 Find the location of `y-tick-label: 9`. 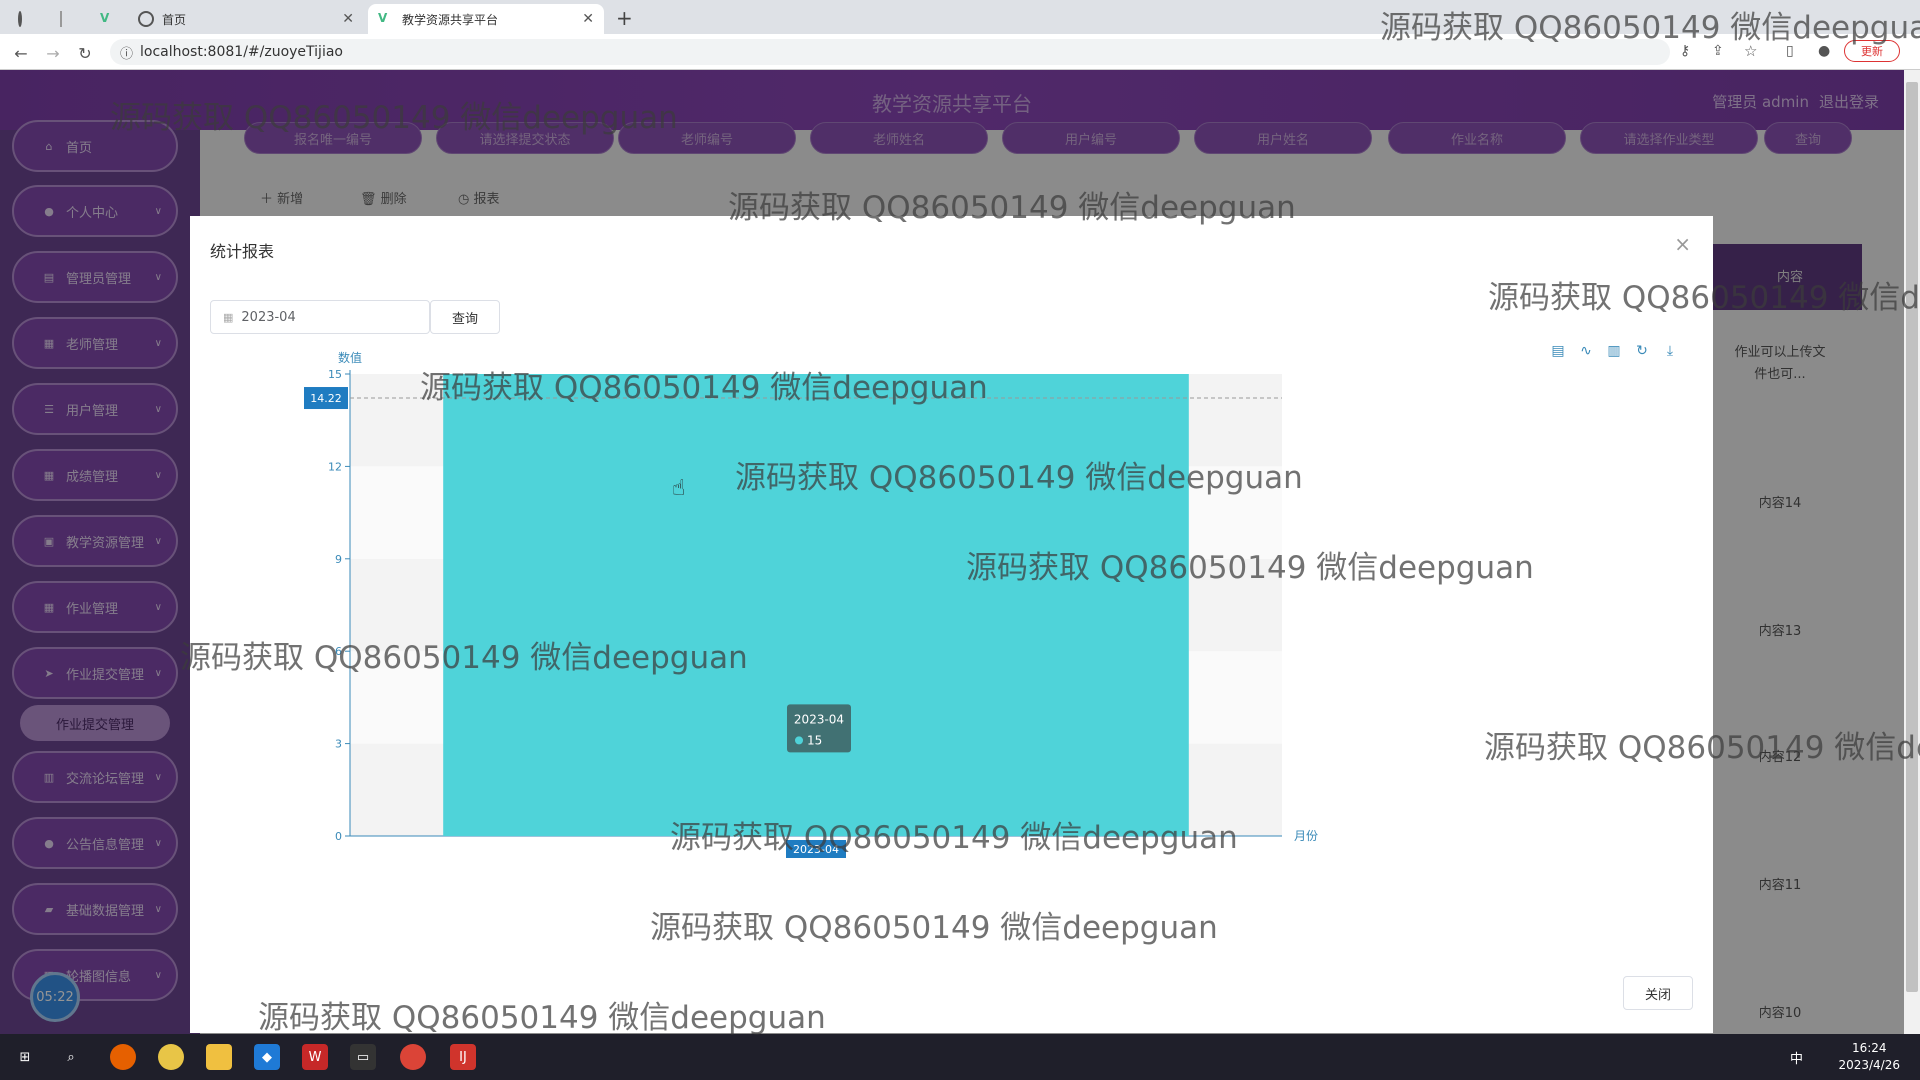

y-tick-label: 9 is located at coordinates (338, 559).